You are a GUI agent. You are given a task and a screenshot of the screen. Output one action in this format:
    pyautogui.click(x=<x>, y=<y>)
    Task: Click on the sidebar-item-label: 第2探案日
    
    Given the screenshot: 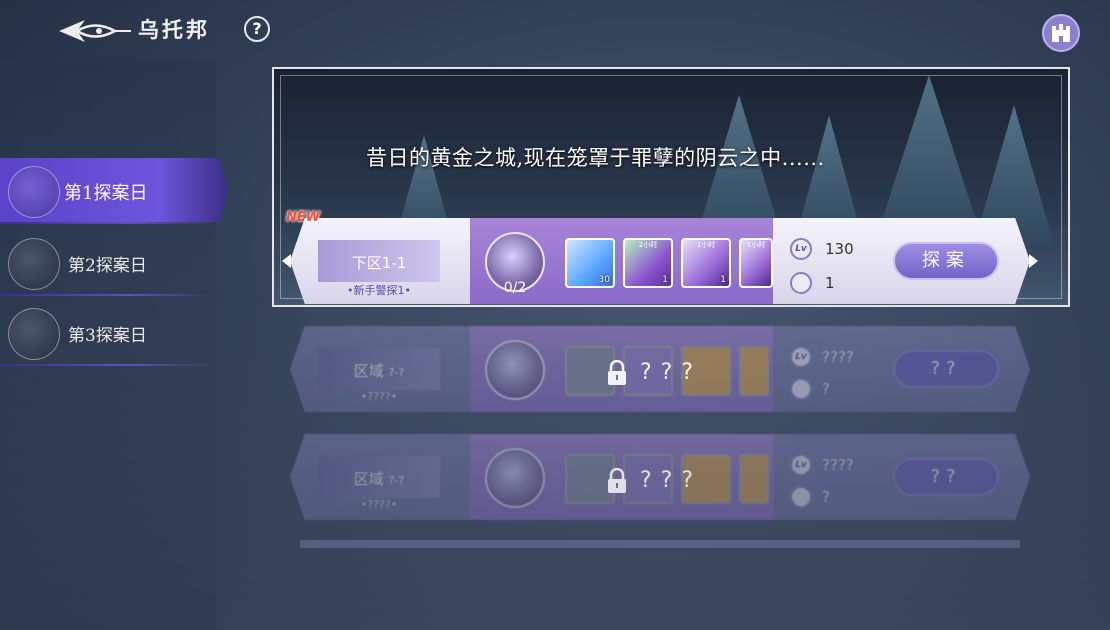 What is the action you would take?
    pyautogui.click(x=107, y=266)
    